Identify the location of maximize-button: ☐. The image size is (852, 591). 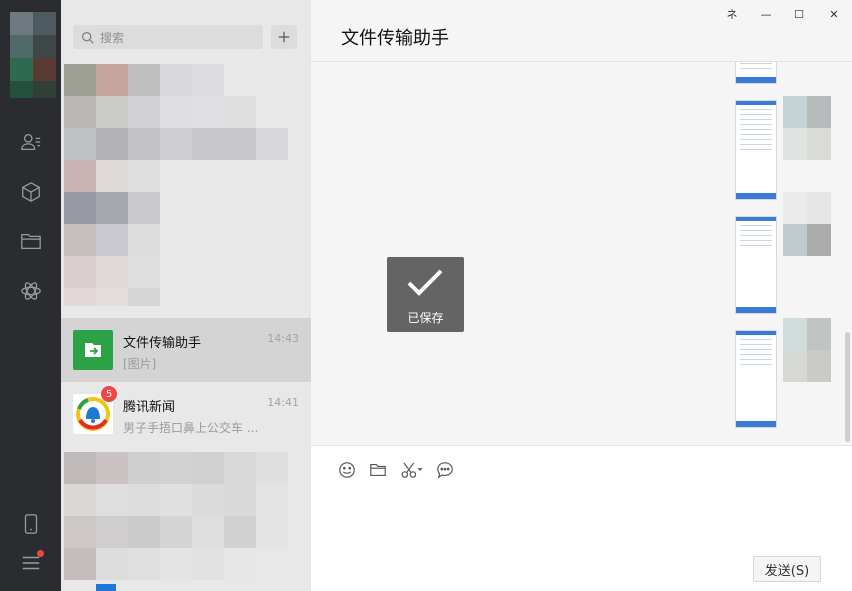
(799, 14).